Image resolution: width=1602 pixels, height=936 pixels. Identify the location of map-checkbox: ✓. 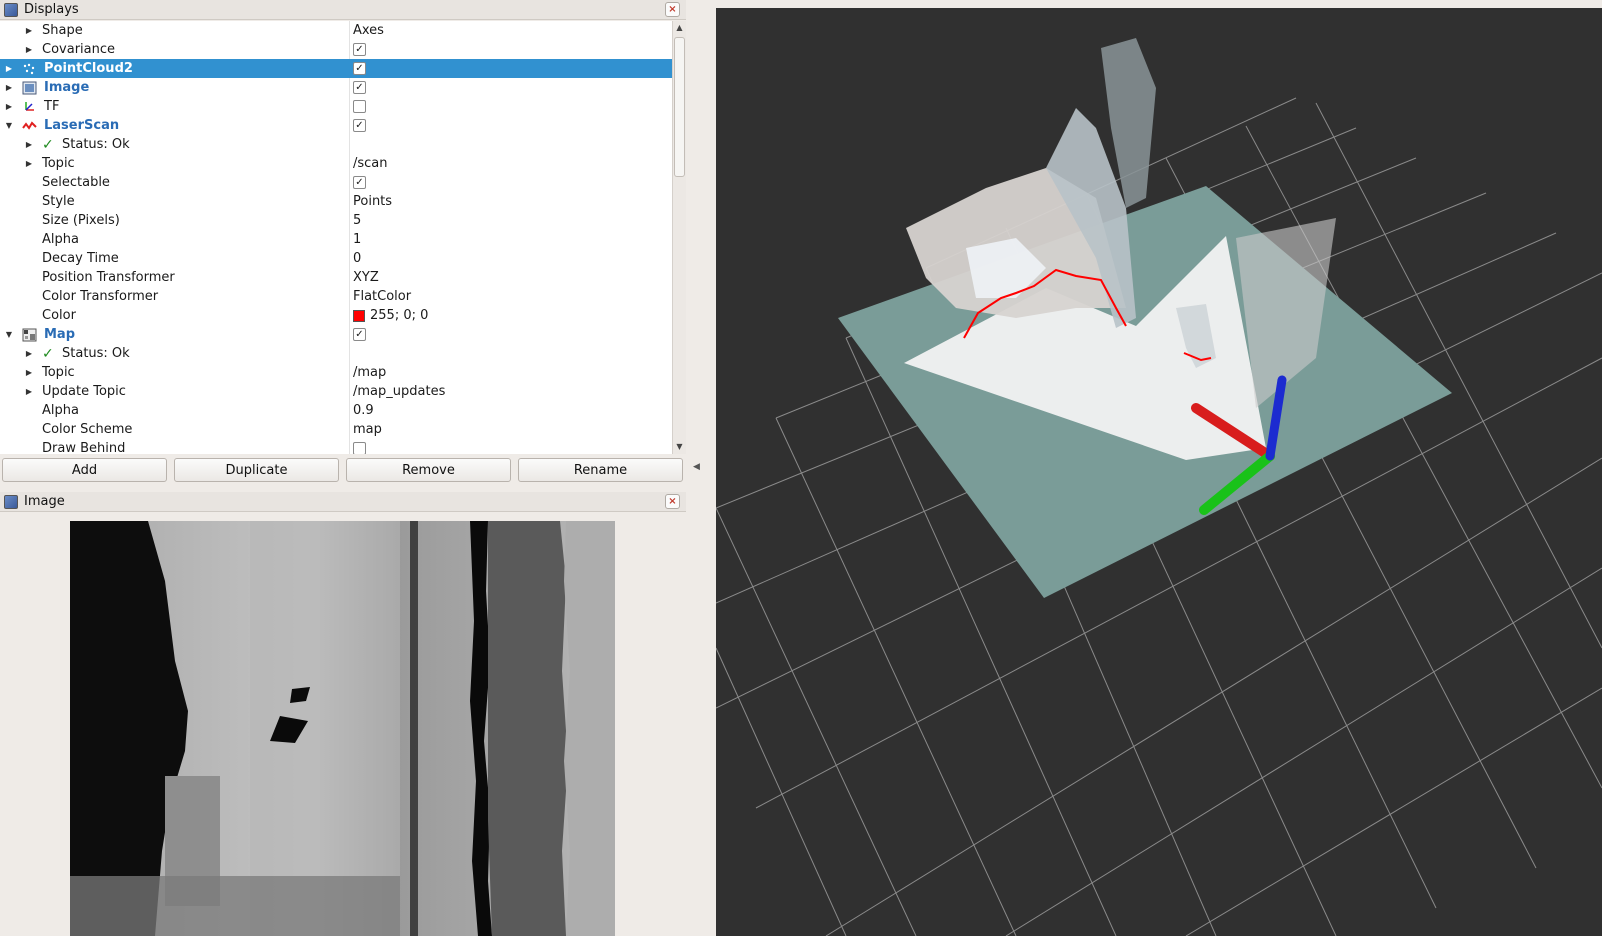
(359, 334).